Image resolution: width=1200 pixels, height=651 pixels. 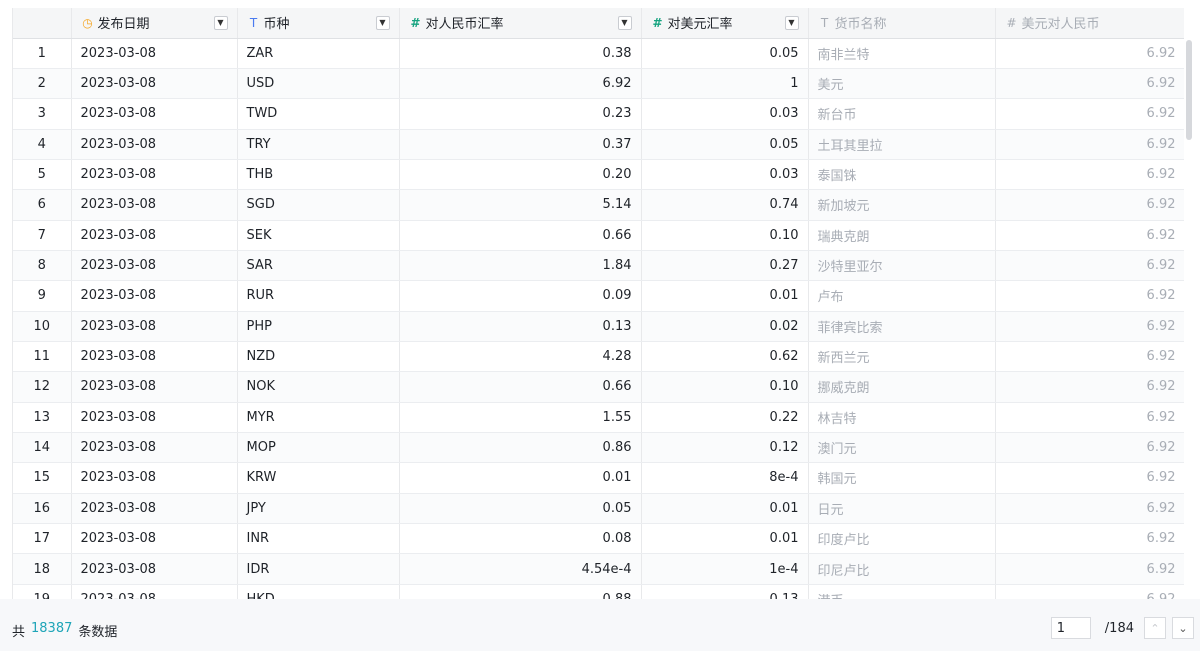 What do you see at coordinates (598, 144) in the screenshot?
I see `table-row: 4 2023-03-08 TRY 0.37 0.05 土耳其里拉 6.92` at bounding box center [598, 144].